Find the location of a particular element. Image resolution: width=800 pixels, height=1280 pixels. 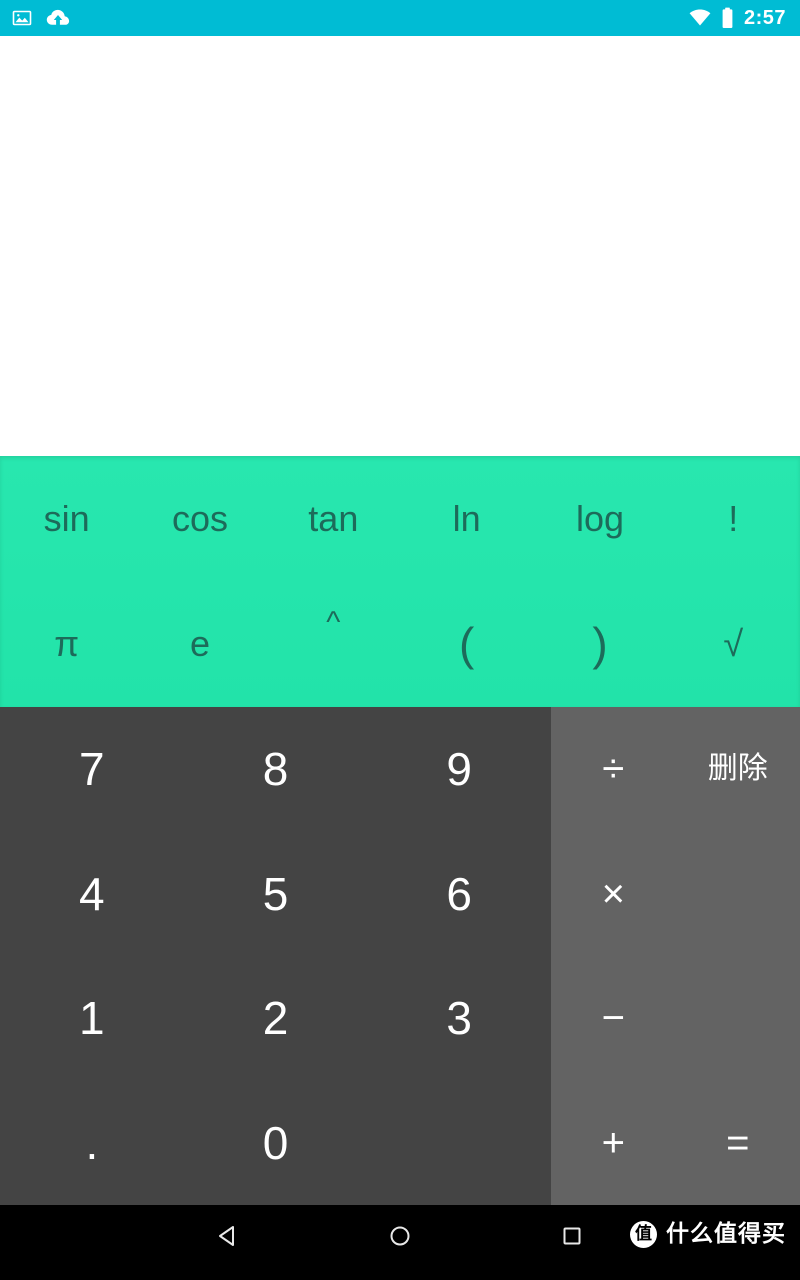

pi-key: π is located at coordinates (66, 645).